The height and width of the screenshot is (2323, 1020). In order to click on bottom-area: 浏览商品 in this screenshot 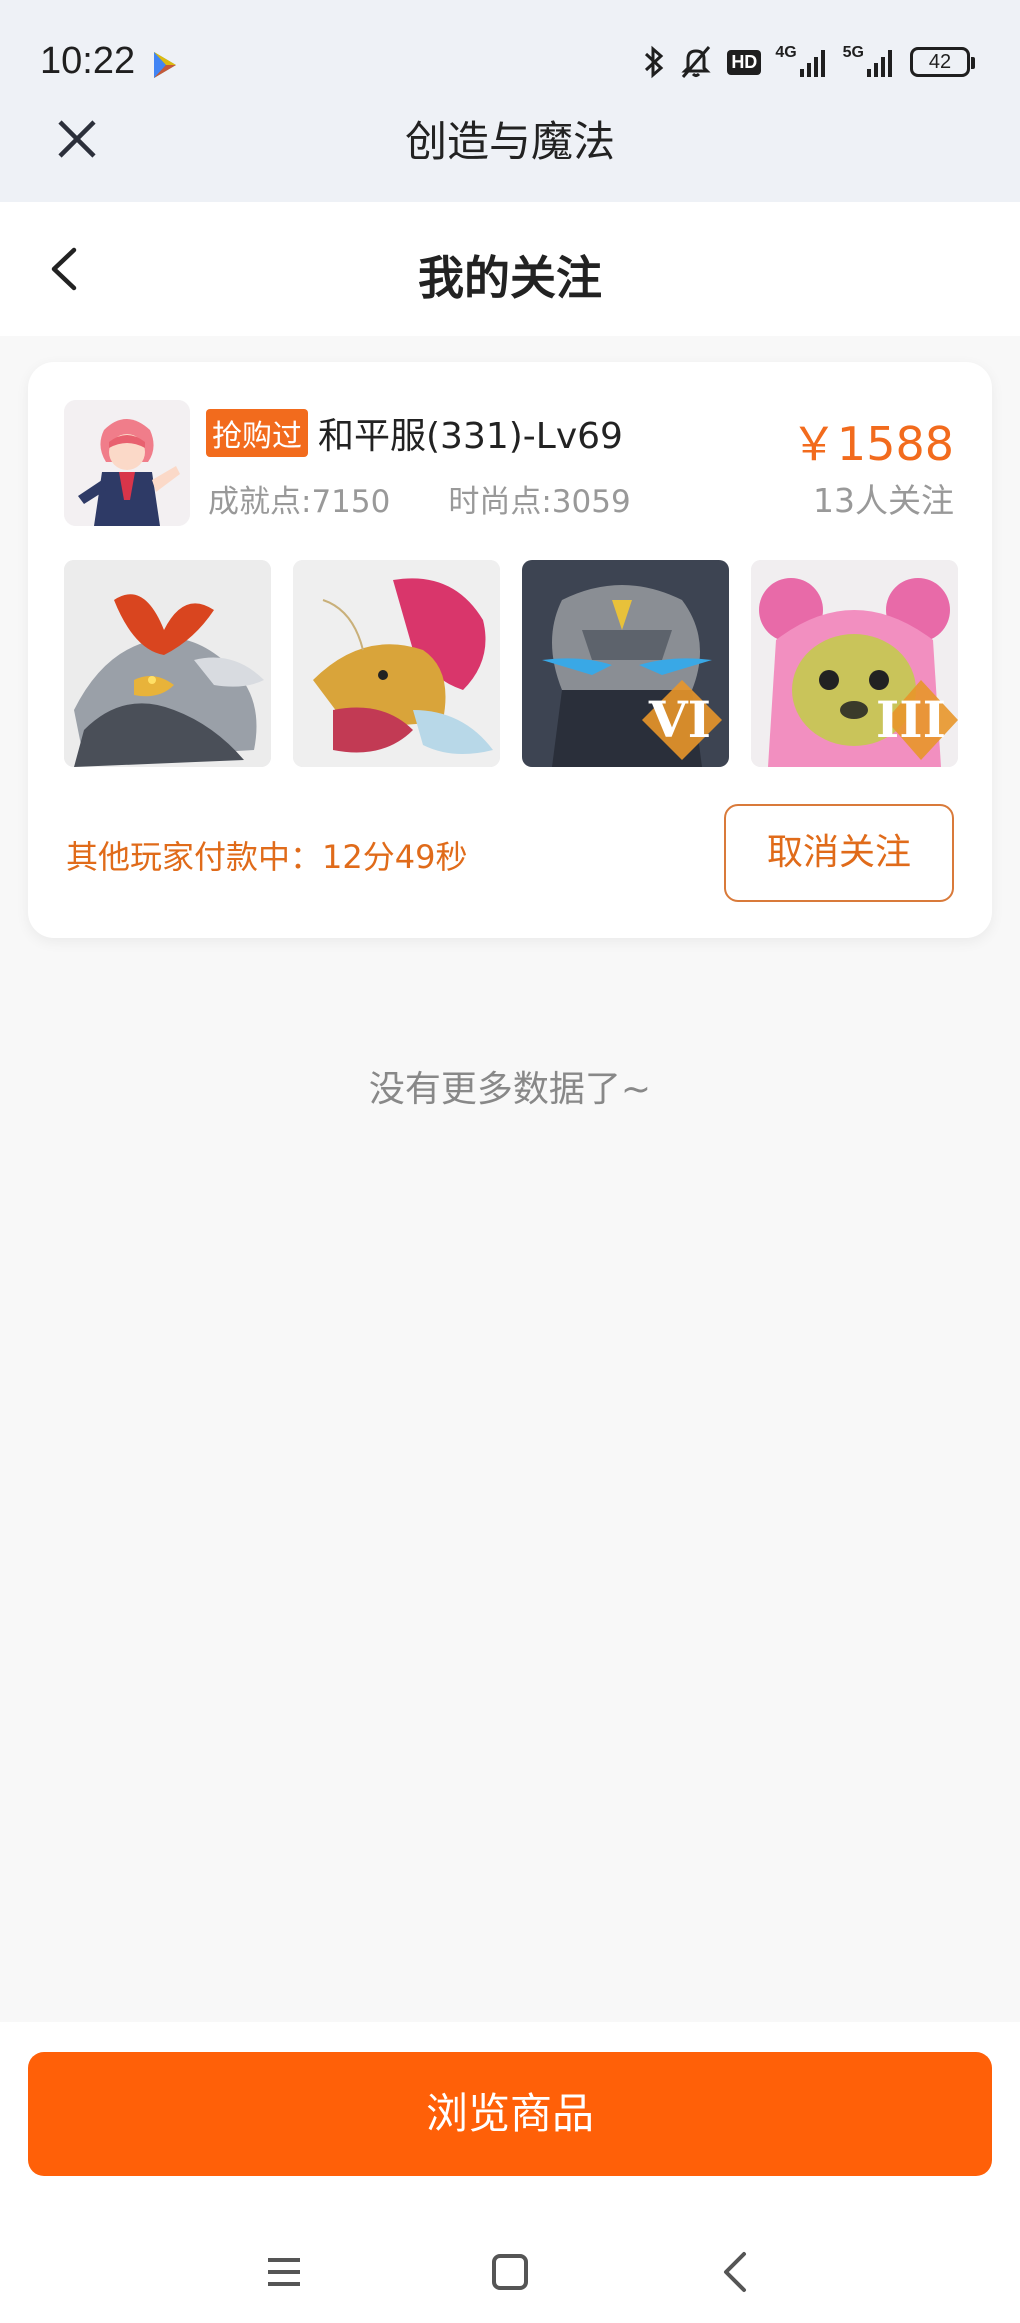, I will do `click(510, 2172)`.